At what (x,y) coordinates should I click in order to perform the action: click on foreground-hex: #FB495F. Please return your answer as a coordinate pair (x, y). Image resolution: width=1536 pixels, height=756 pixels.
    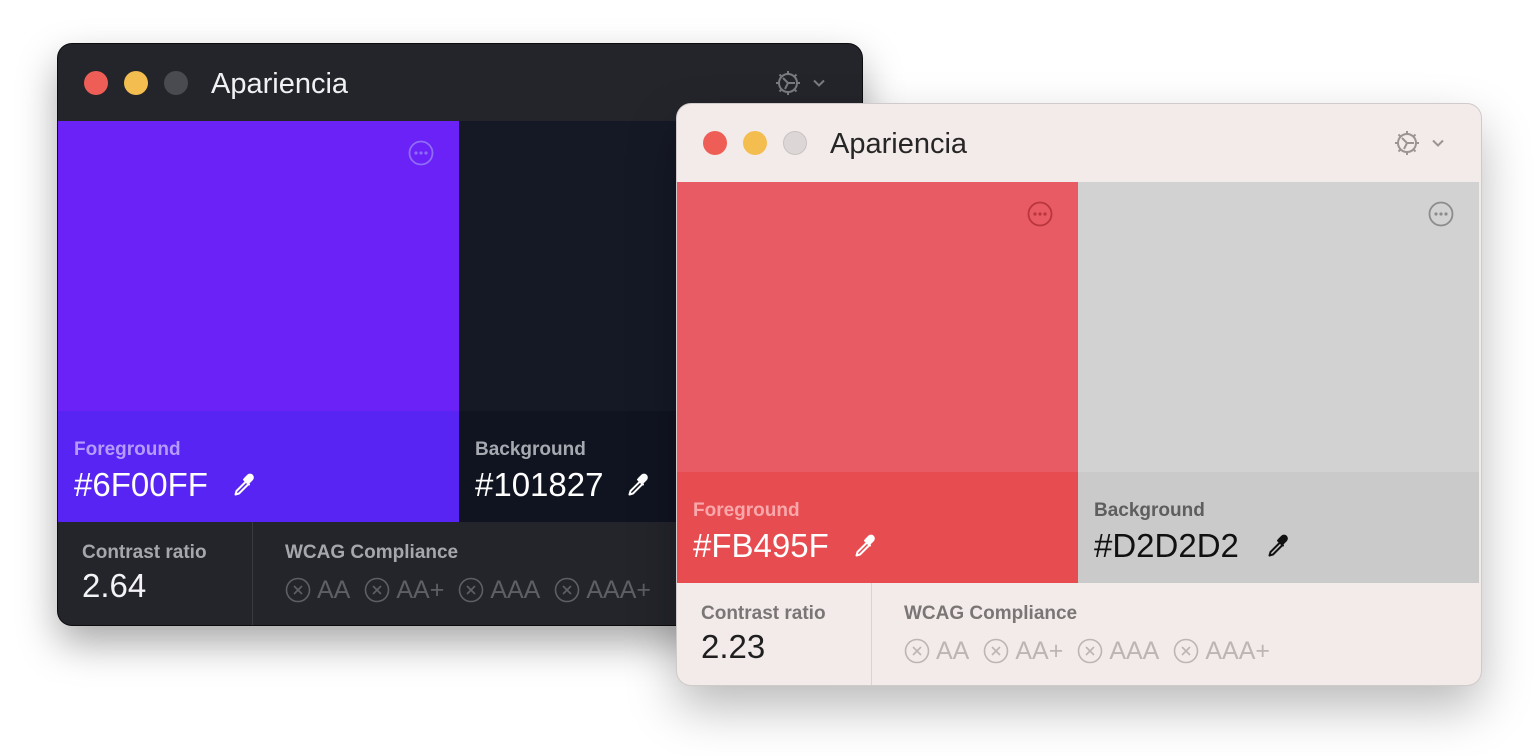
    Looking at the image, I should click on (761, 546).